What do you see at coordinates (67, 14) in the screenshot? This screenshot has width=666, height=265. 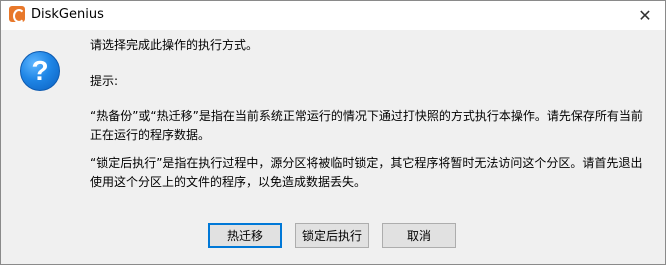 I see `window-title: DiskGenius` at bounding box center [67, 14].